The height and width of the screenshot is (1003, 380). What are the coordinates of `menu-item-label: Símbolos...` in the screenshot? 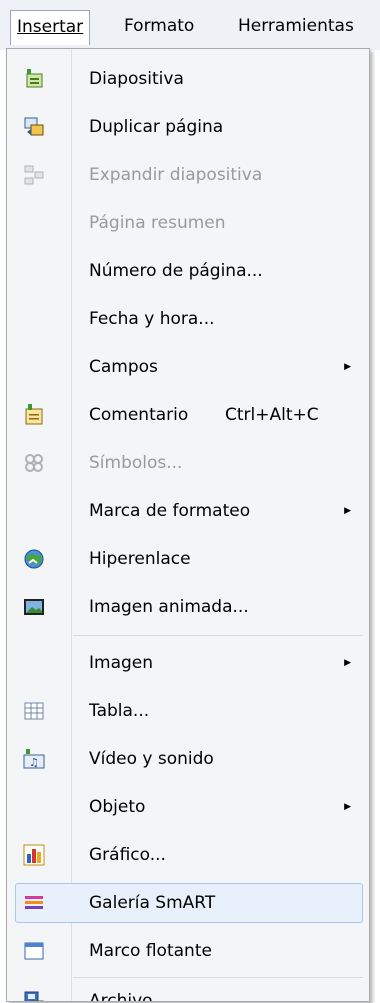 It's located at (136, 463).